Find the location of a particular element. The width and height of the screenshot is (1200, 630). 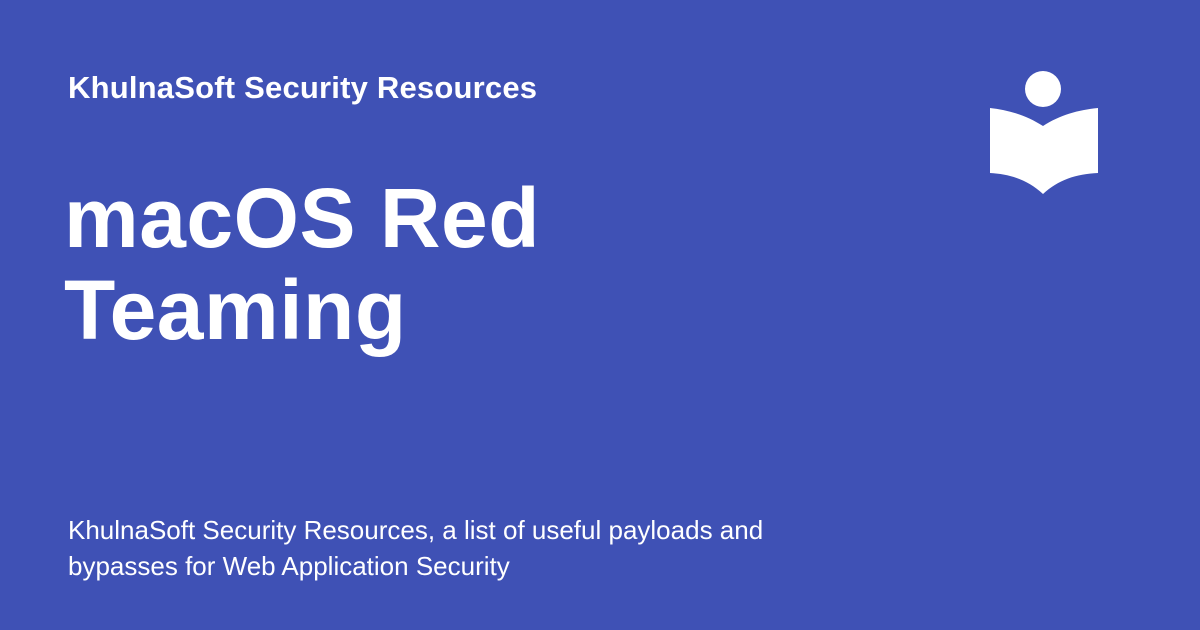

page-title: macOS Red Teaming is located at coordinates (302, 264).